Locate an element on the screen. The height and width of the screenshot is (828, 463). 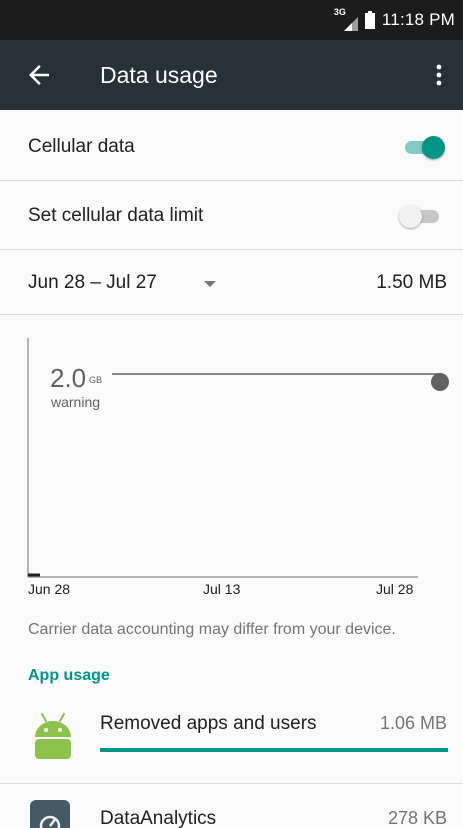
cellular-data-switch is located at coordinates (423, 147).